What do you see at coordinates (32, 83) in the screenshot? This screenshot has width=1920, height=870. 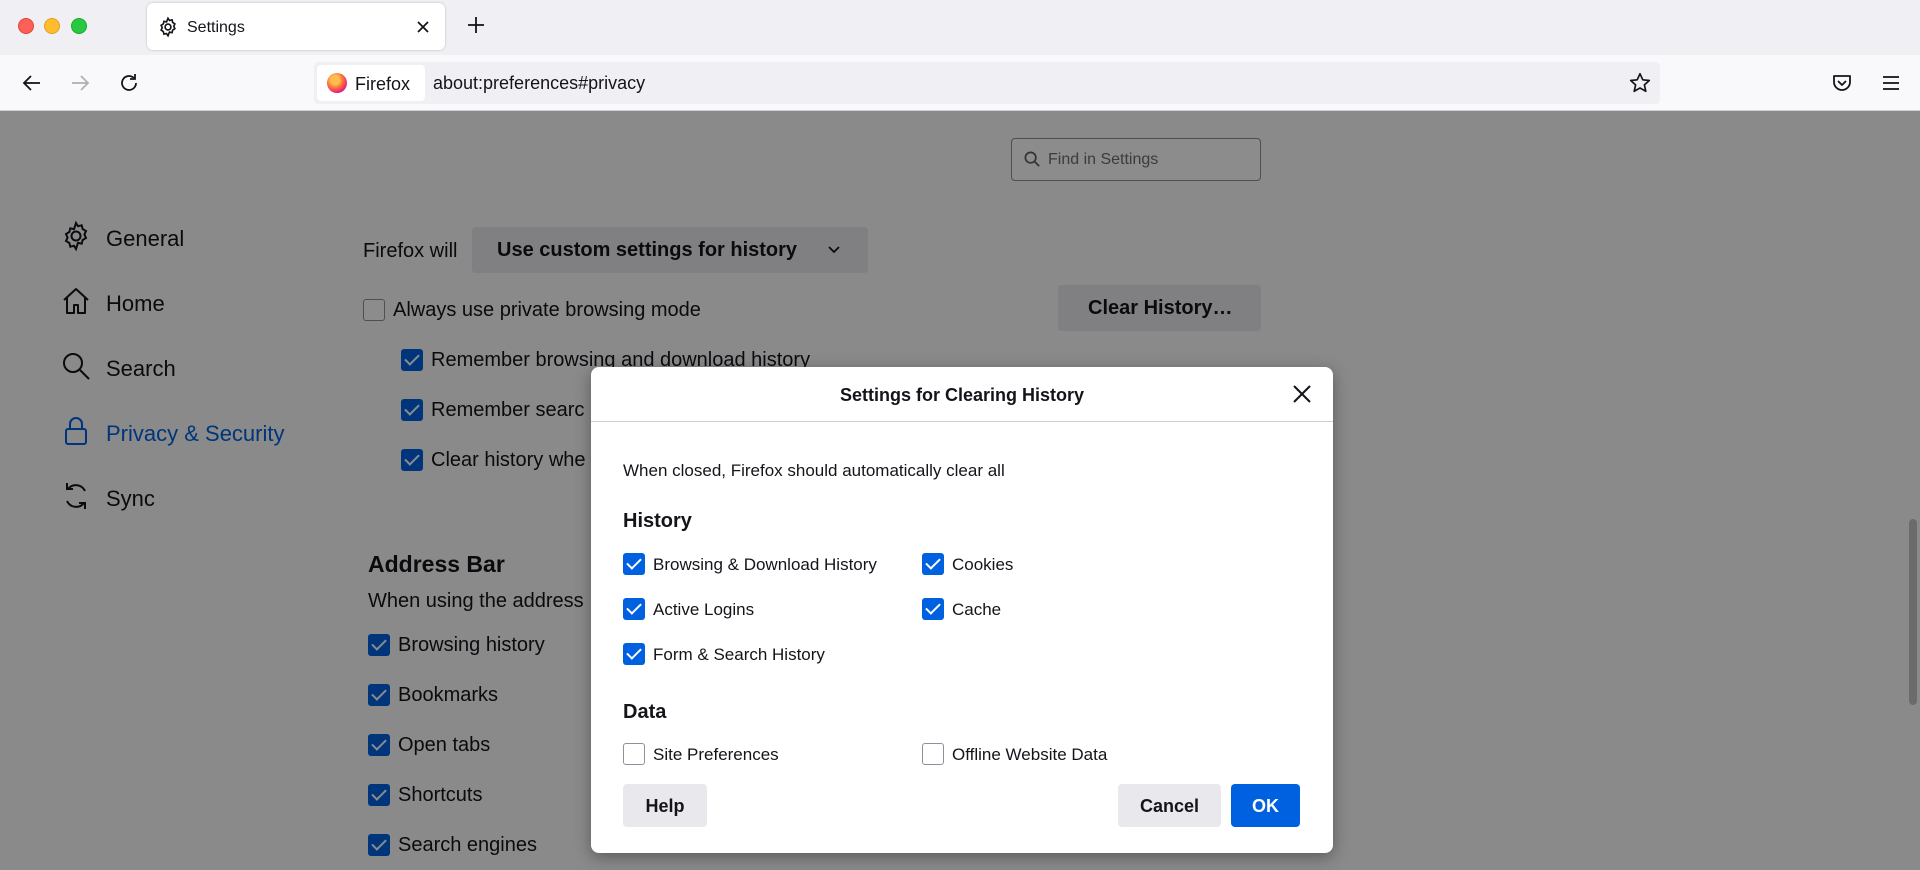 I see `back-arrow-icon` at bounding box center [32, 83].